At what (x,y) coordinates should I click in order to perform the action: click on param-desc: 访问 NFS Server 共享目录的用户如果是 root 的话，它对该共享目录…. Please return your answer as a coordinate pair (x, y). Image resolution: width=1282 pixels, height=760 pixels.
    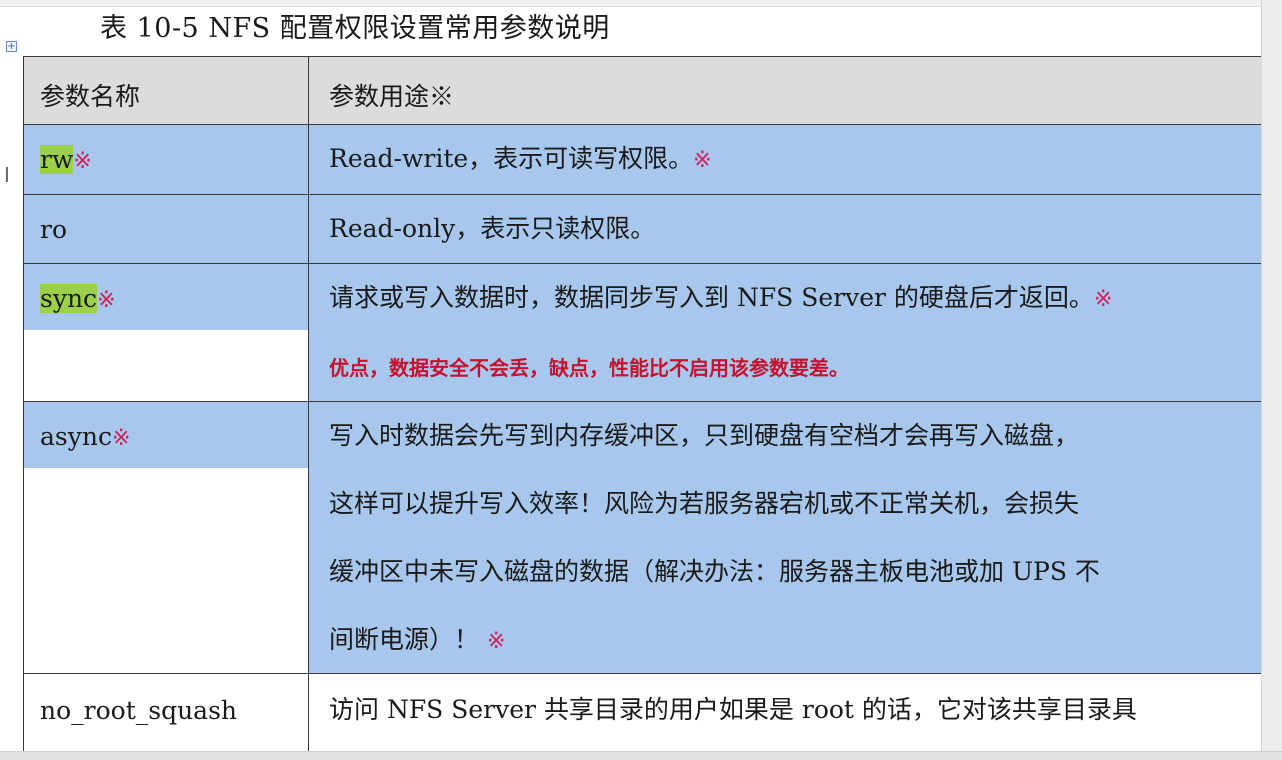
    Looking at the image, I should click on (733, 709).